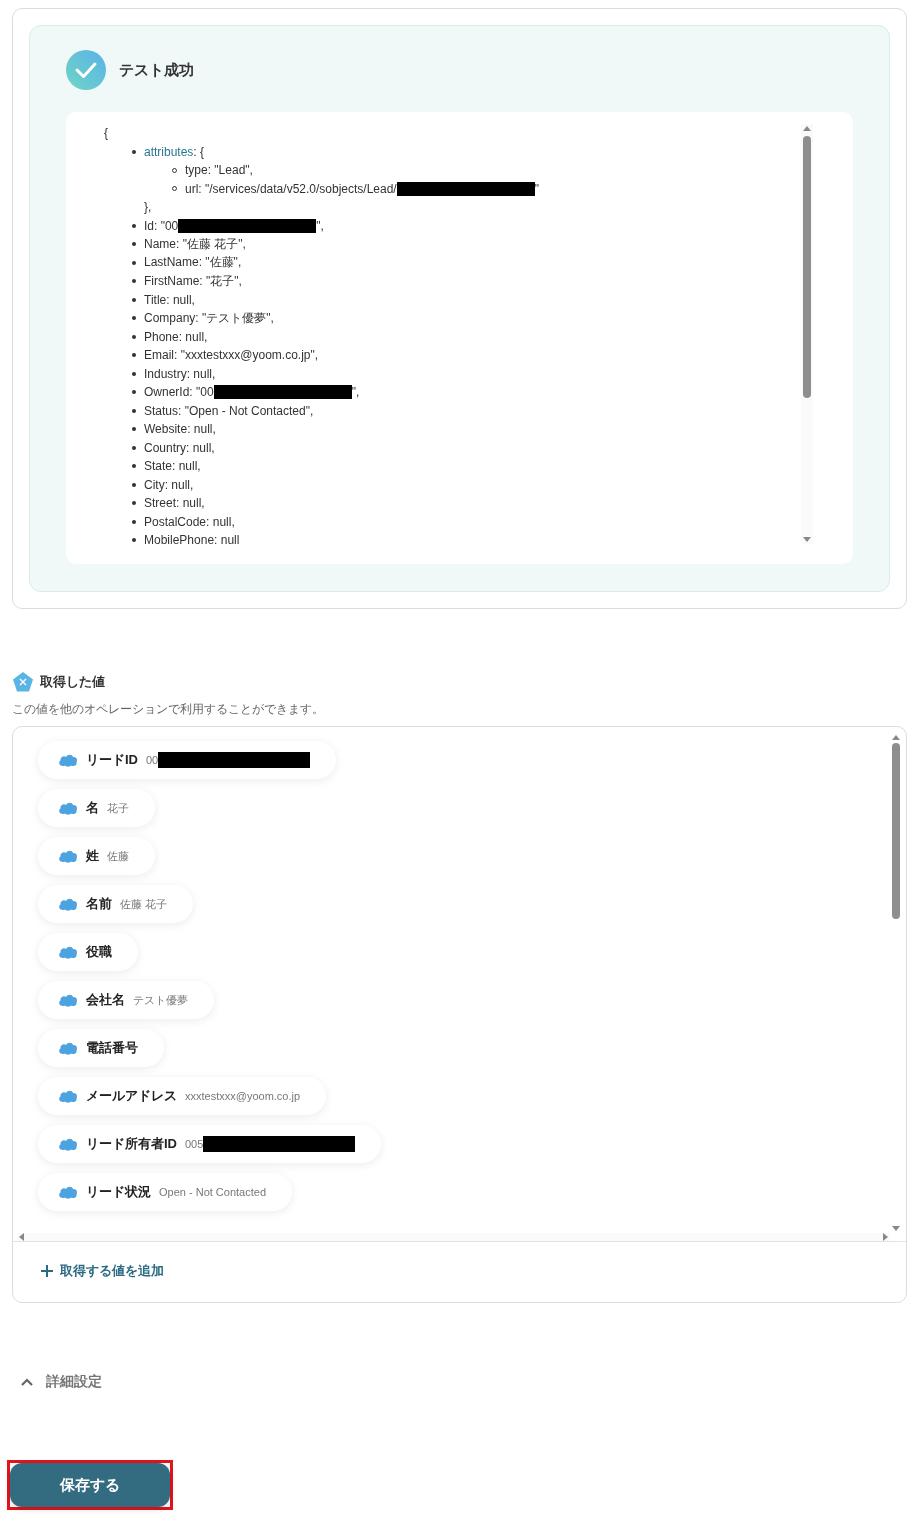 Image resolution: width=917 pixels, height=1534 pixels. Describe the element at coordinates (27, 1382) in the screenshot. I see `chevron-icon` at that location.